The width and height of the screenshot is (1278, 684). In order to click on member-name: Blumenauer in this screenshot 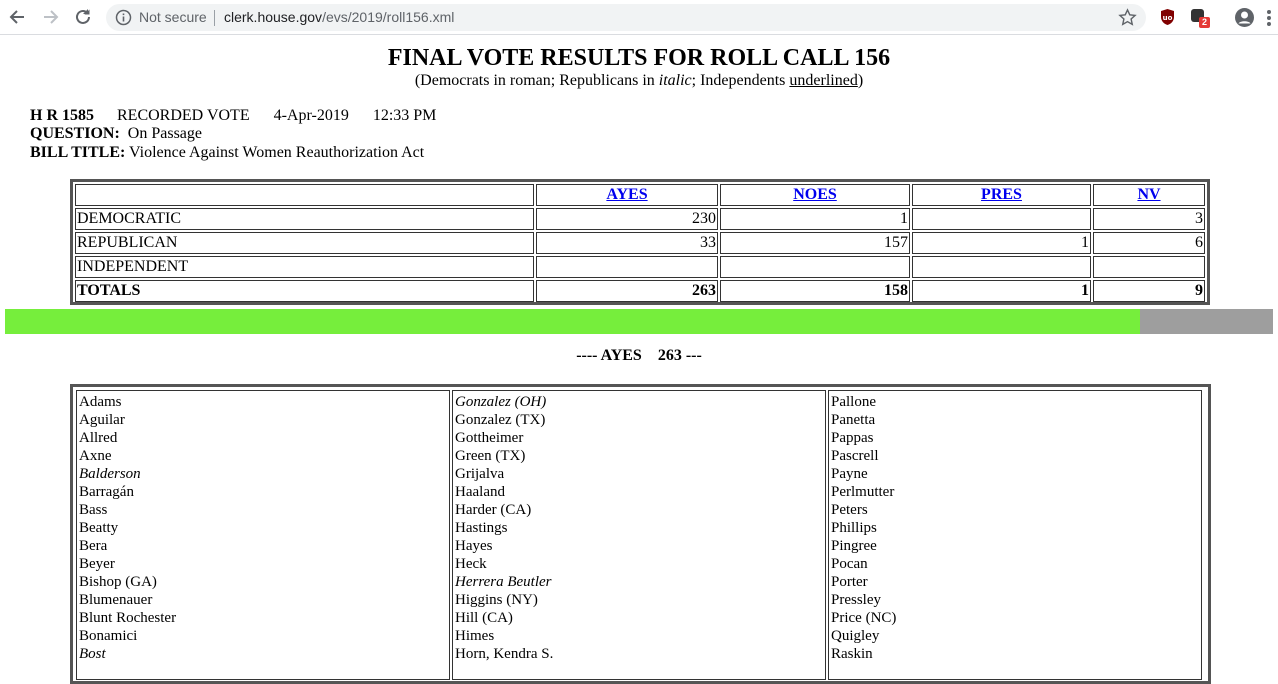, I will do `click(116, 600)`.